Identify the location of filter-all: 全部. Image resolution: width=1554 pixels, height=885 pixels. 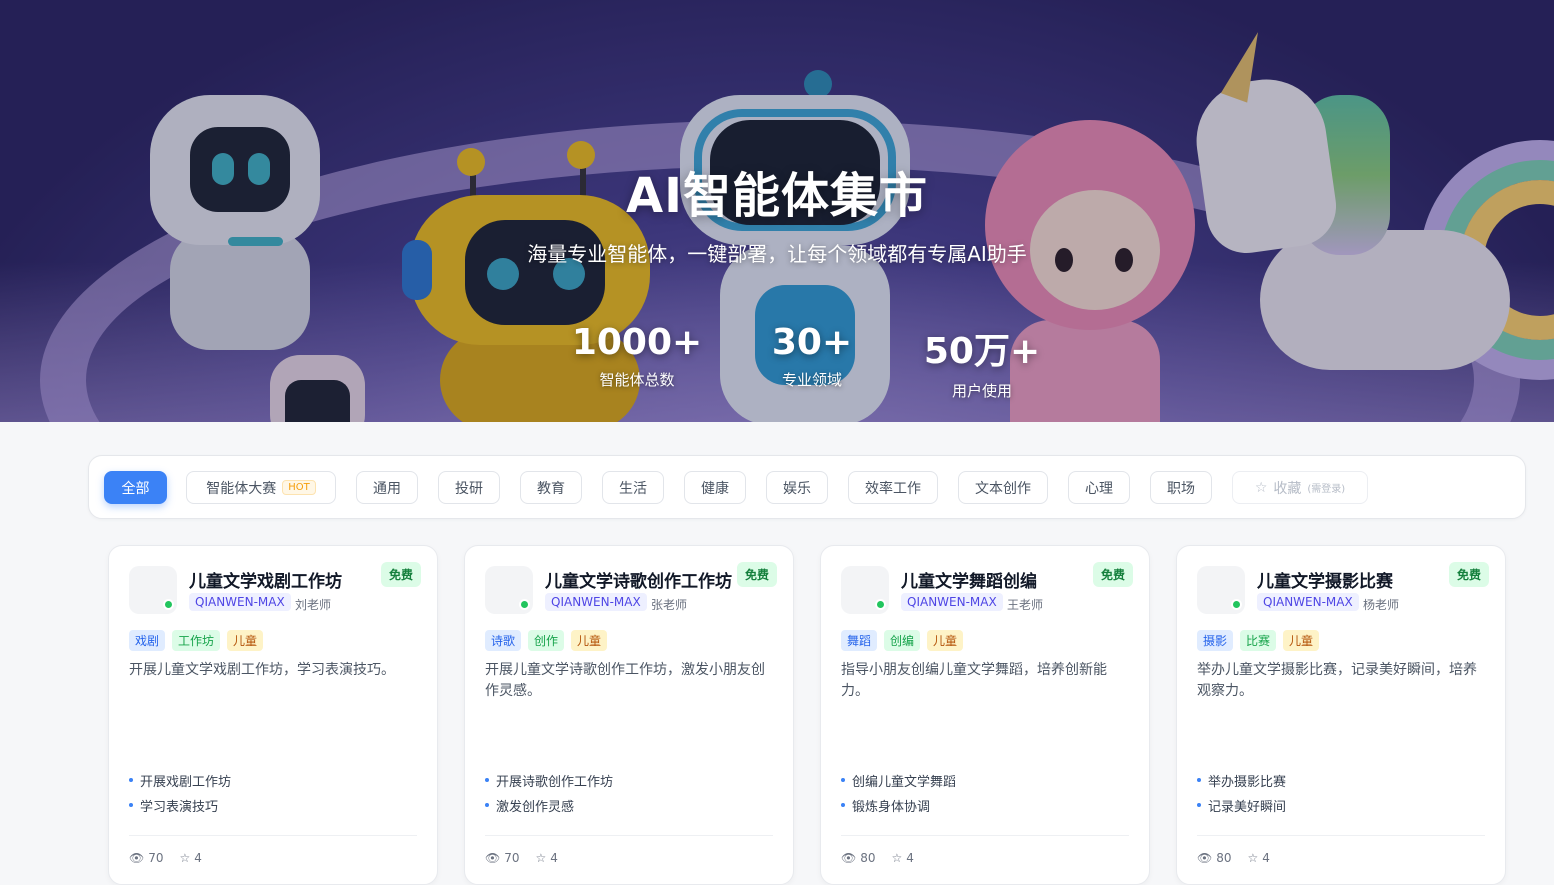
(135, 487).